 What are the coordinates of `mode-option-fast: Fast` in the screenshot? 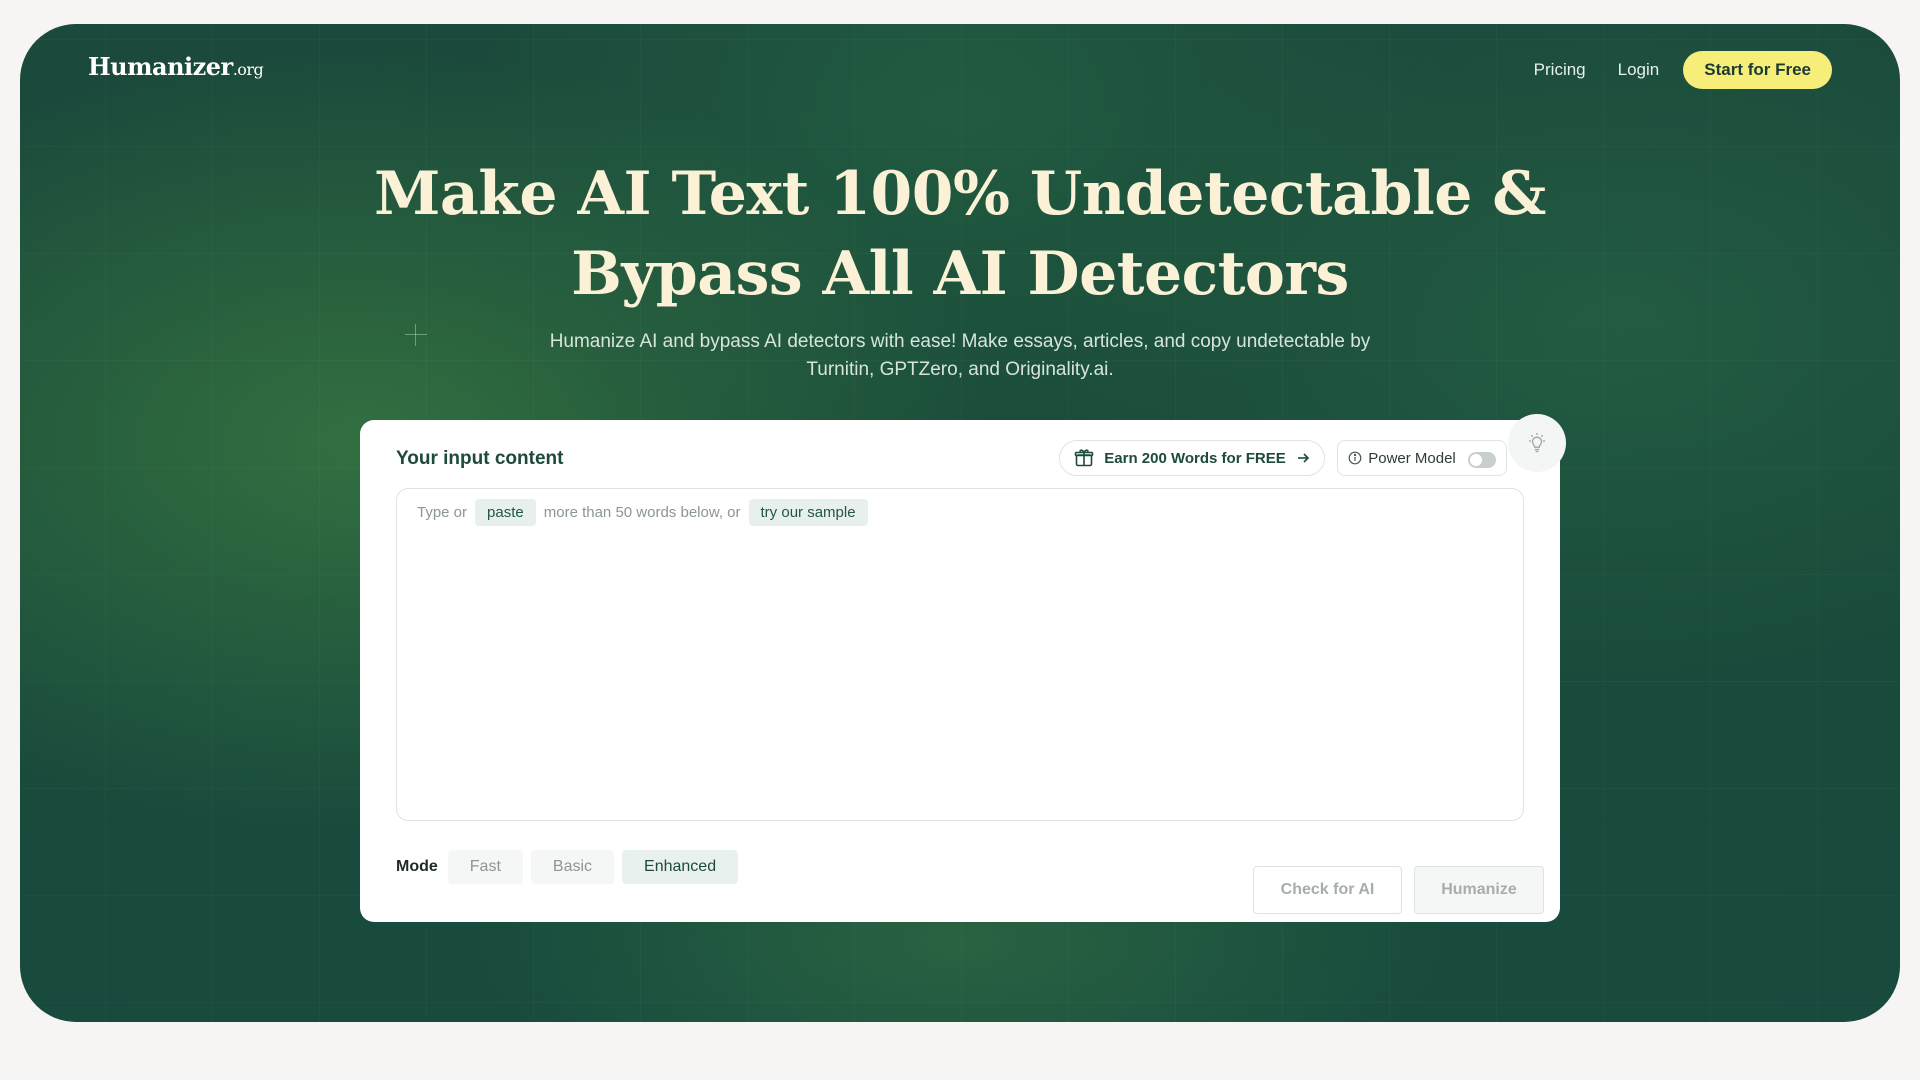 It's located at (485, 867).